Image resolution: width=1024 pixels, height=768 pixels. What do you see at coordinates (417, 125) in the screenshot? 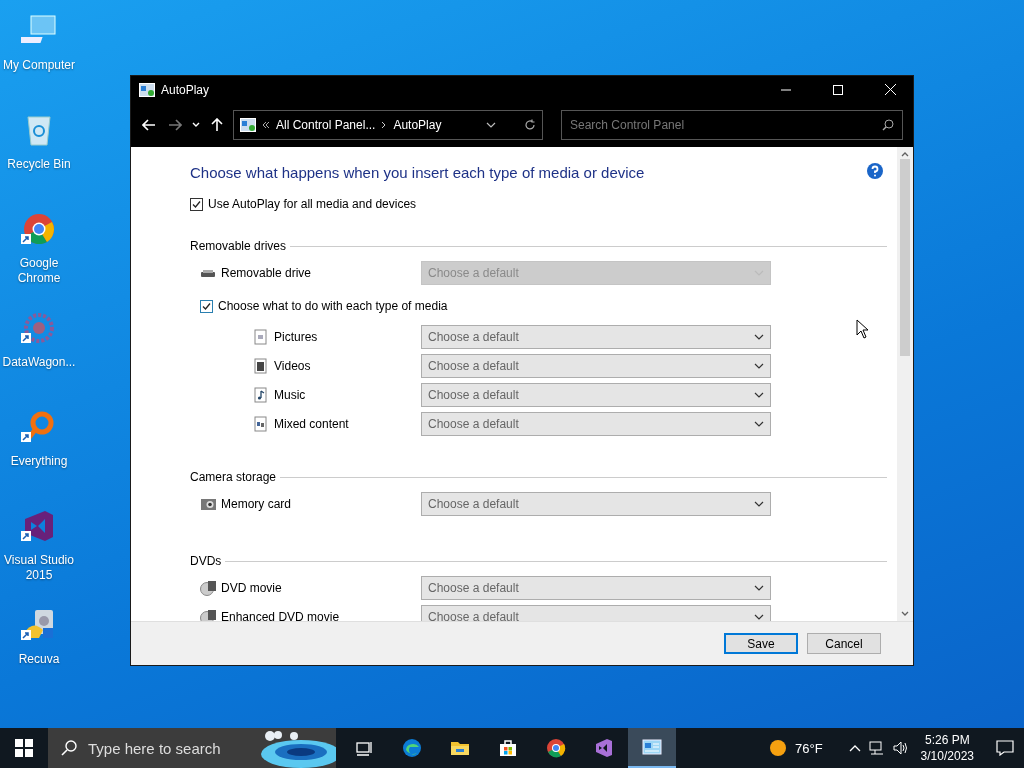
I see `breadcrumb: AutoPlay` at bounding box center [417, 125].